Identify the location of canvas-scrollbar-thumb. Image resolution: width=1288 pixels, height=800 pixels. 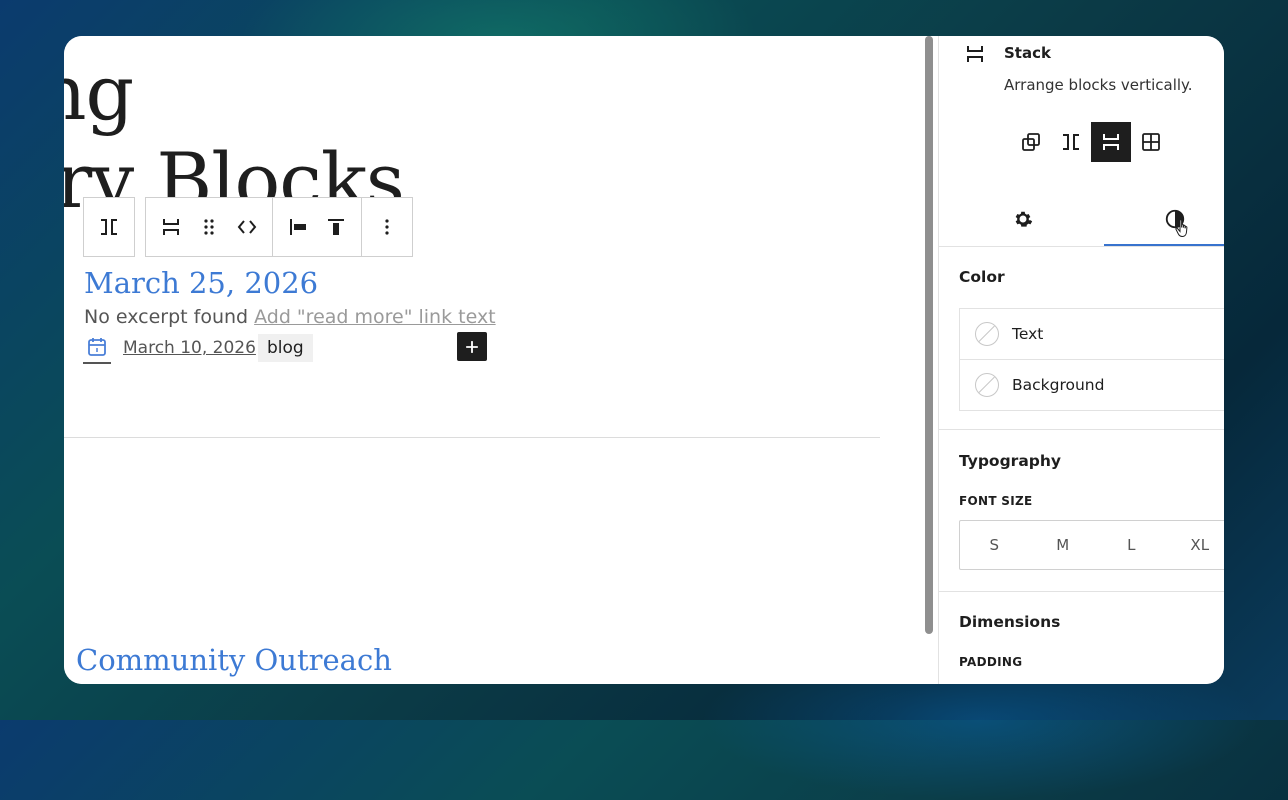
(929, 335).